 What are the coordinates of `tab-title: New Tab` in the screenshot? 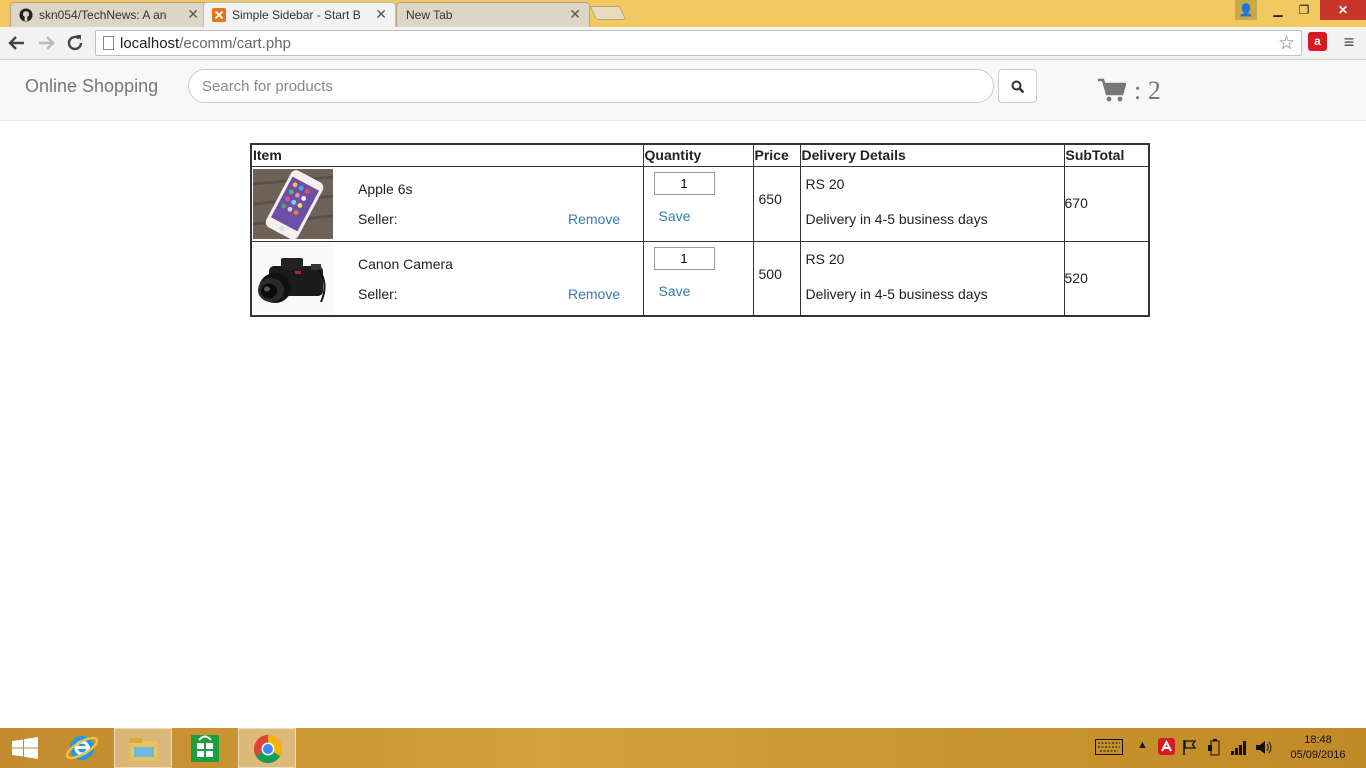 It's located at (429, 15).